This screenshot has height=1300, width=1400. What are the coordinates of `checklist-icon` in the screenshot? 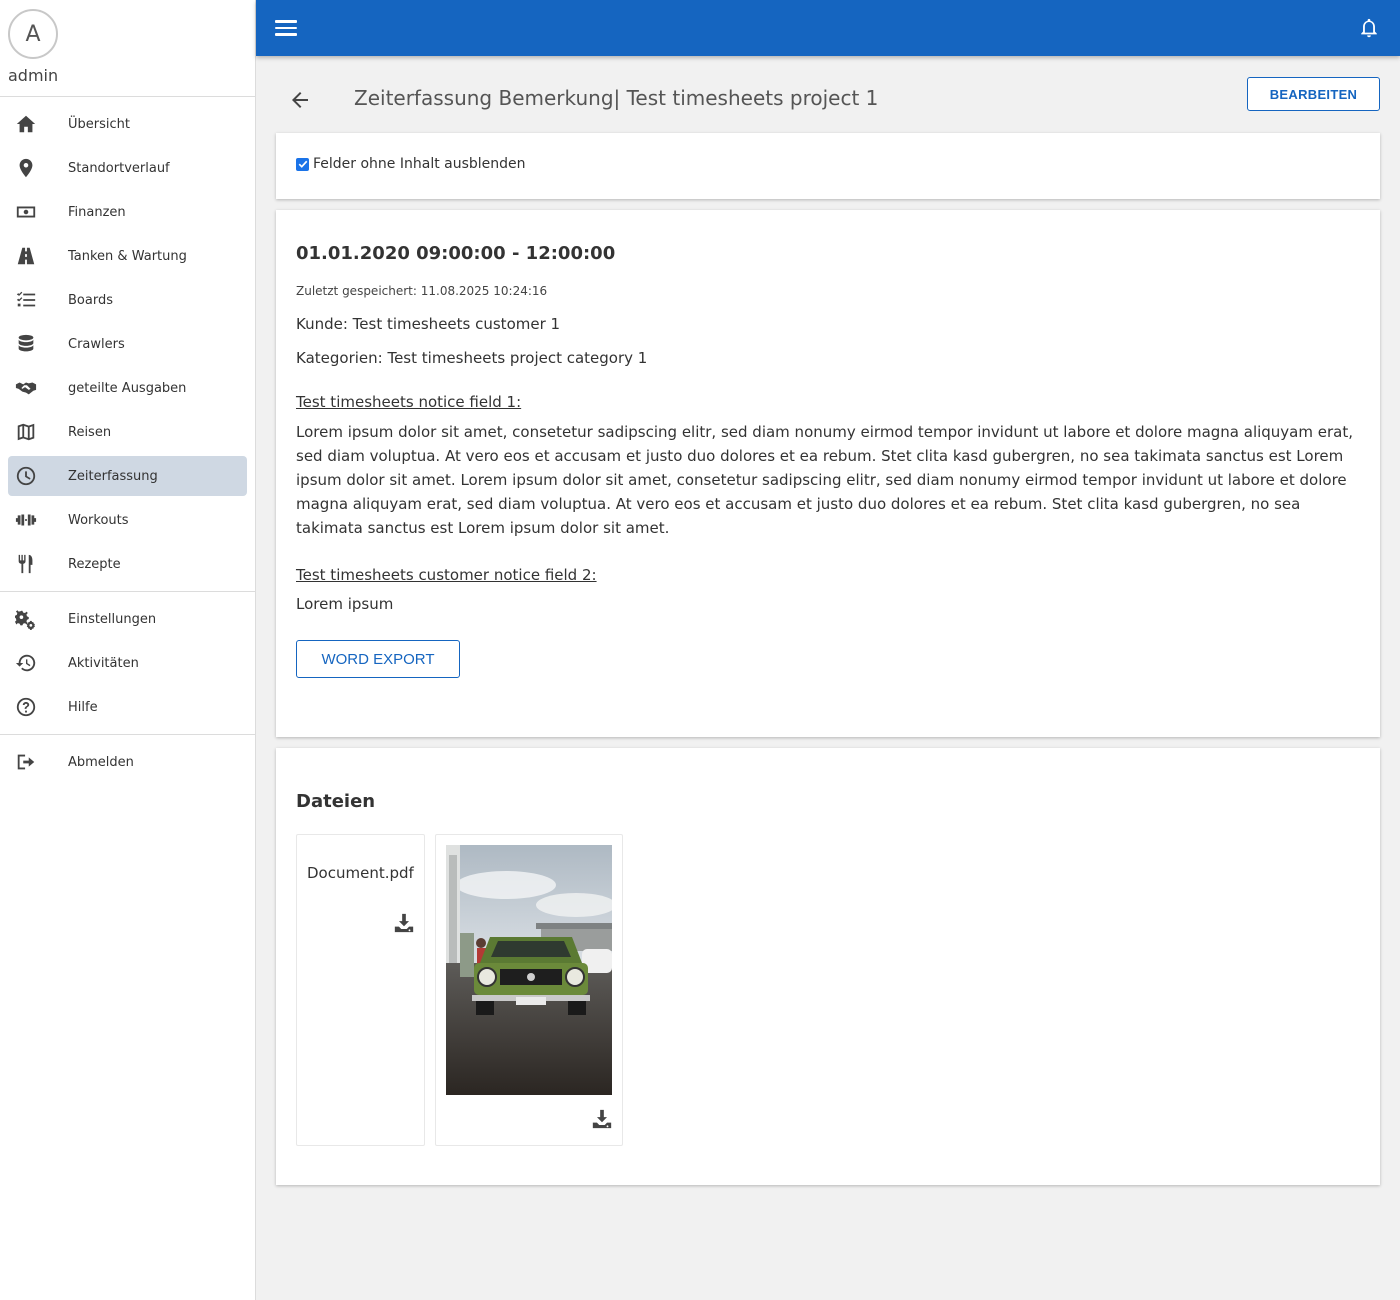 It's located at (26, 300).